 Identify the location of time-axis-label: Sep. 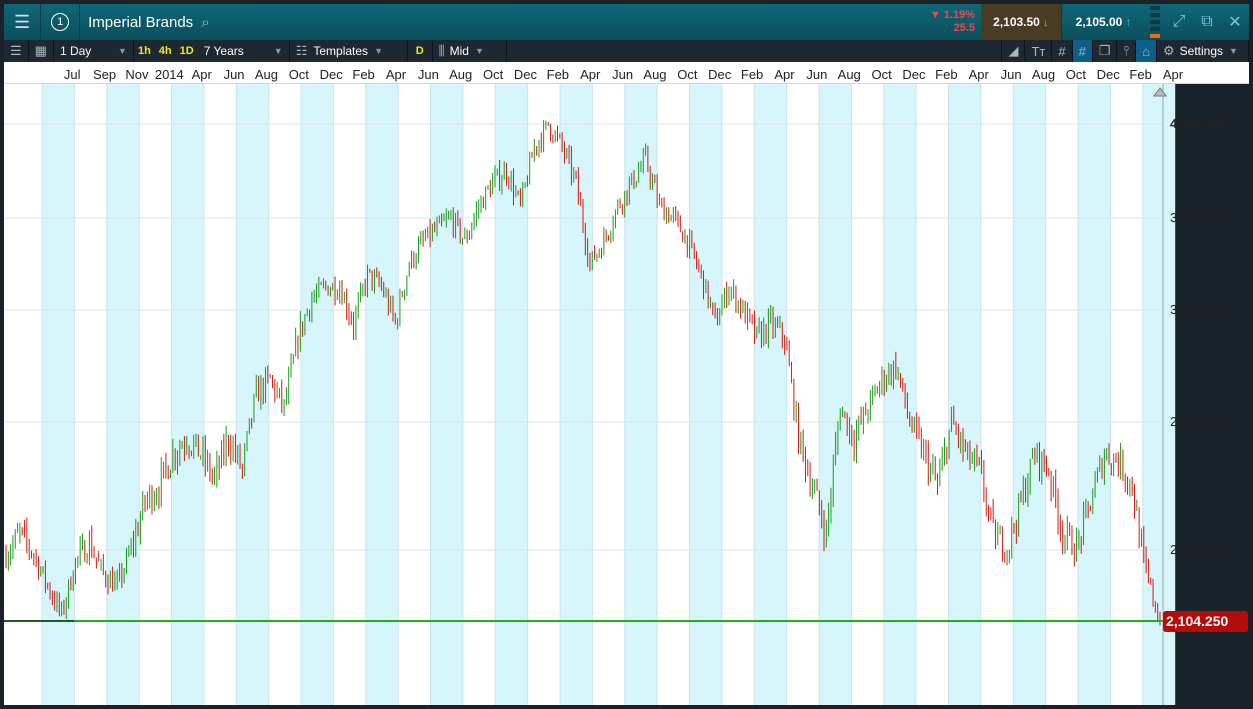
(104, 74).